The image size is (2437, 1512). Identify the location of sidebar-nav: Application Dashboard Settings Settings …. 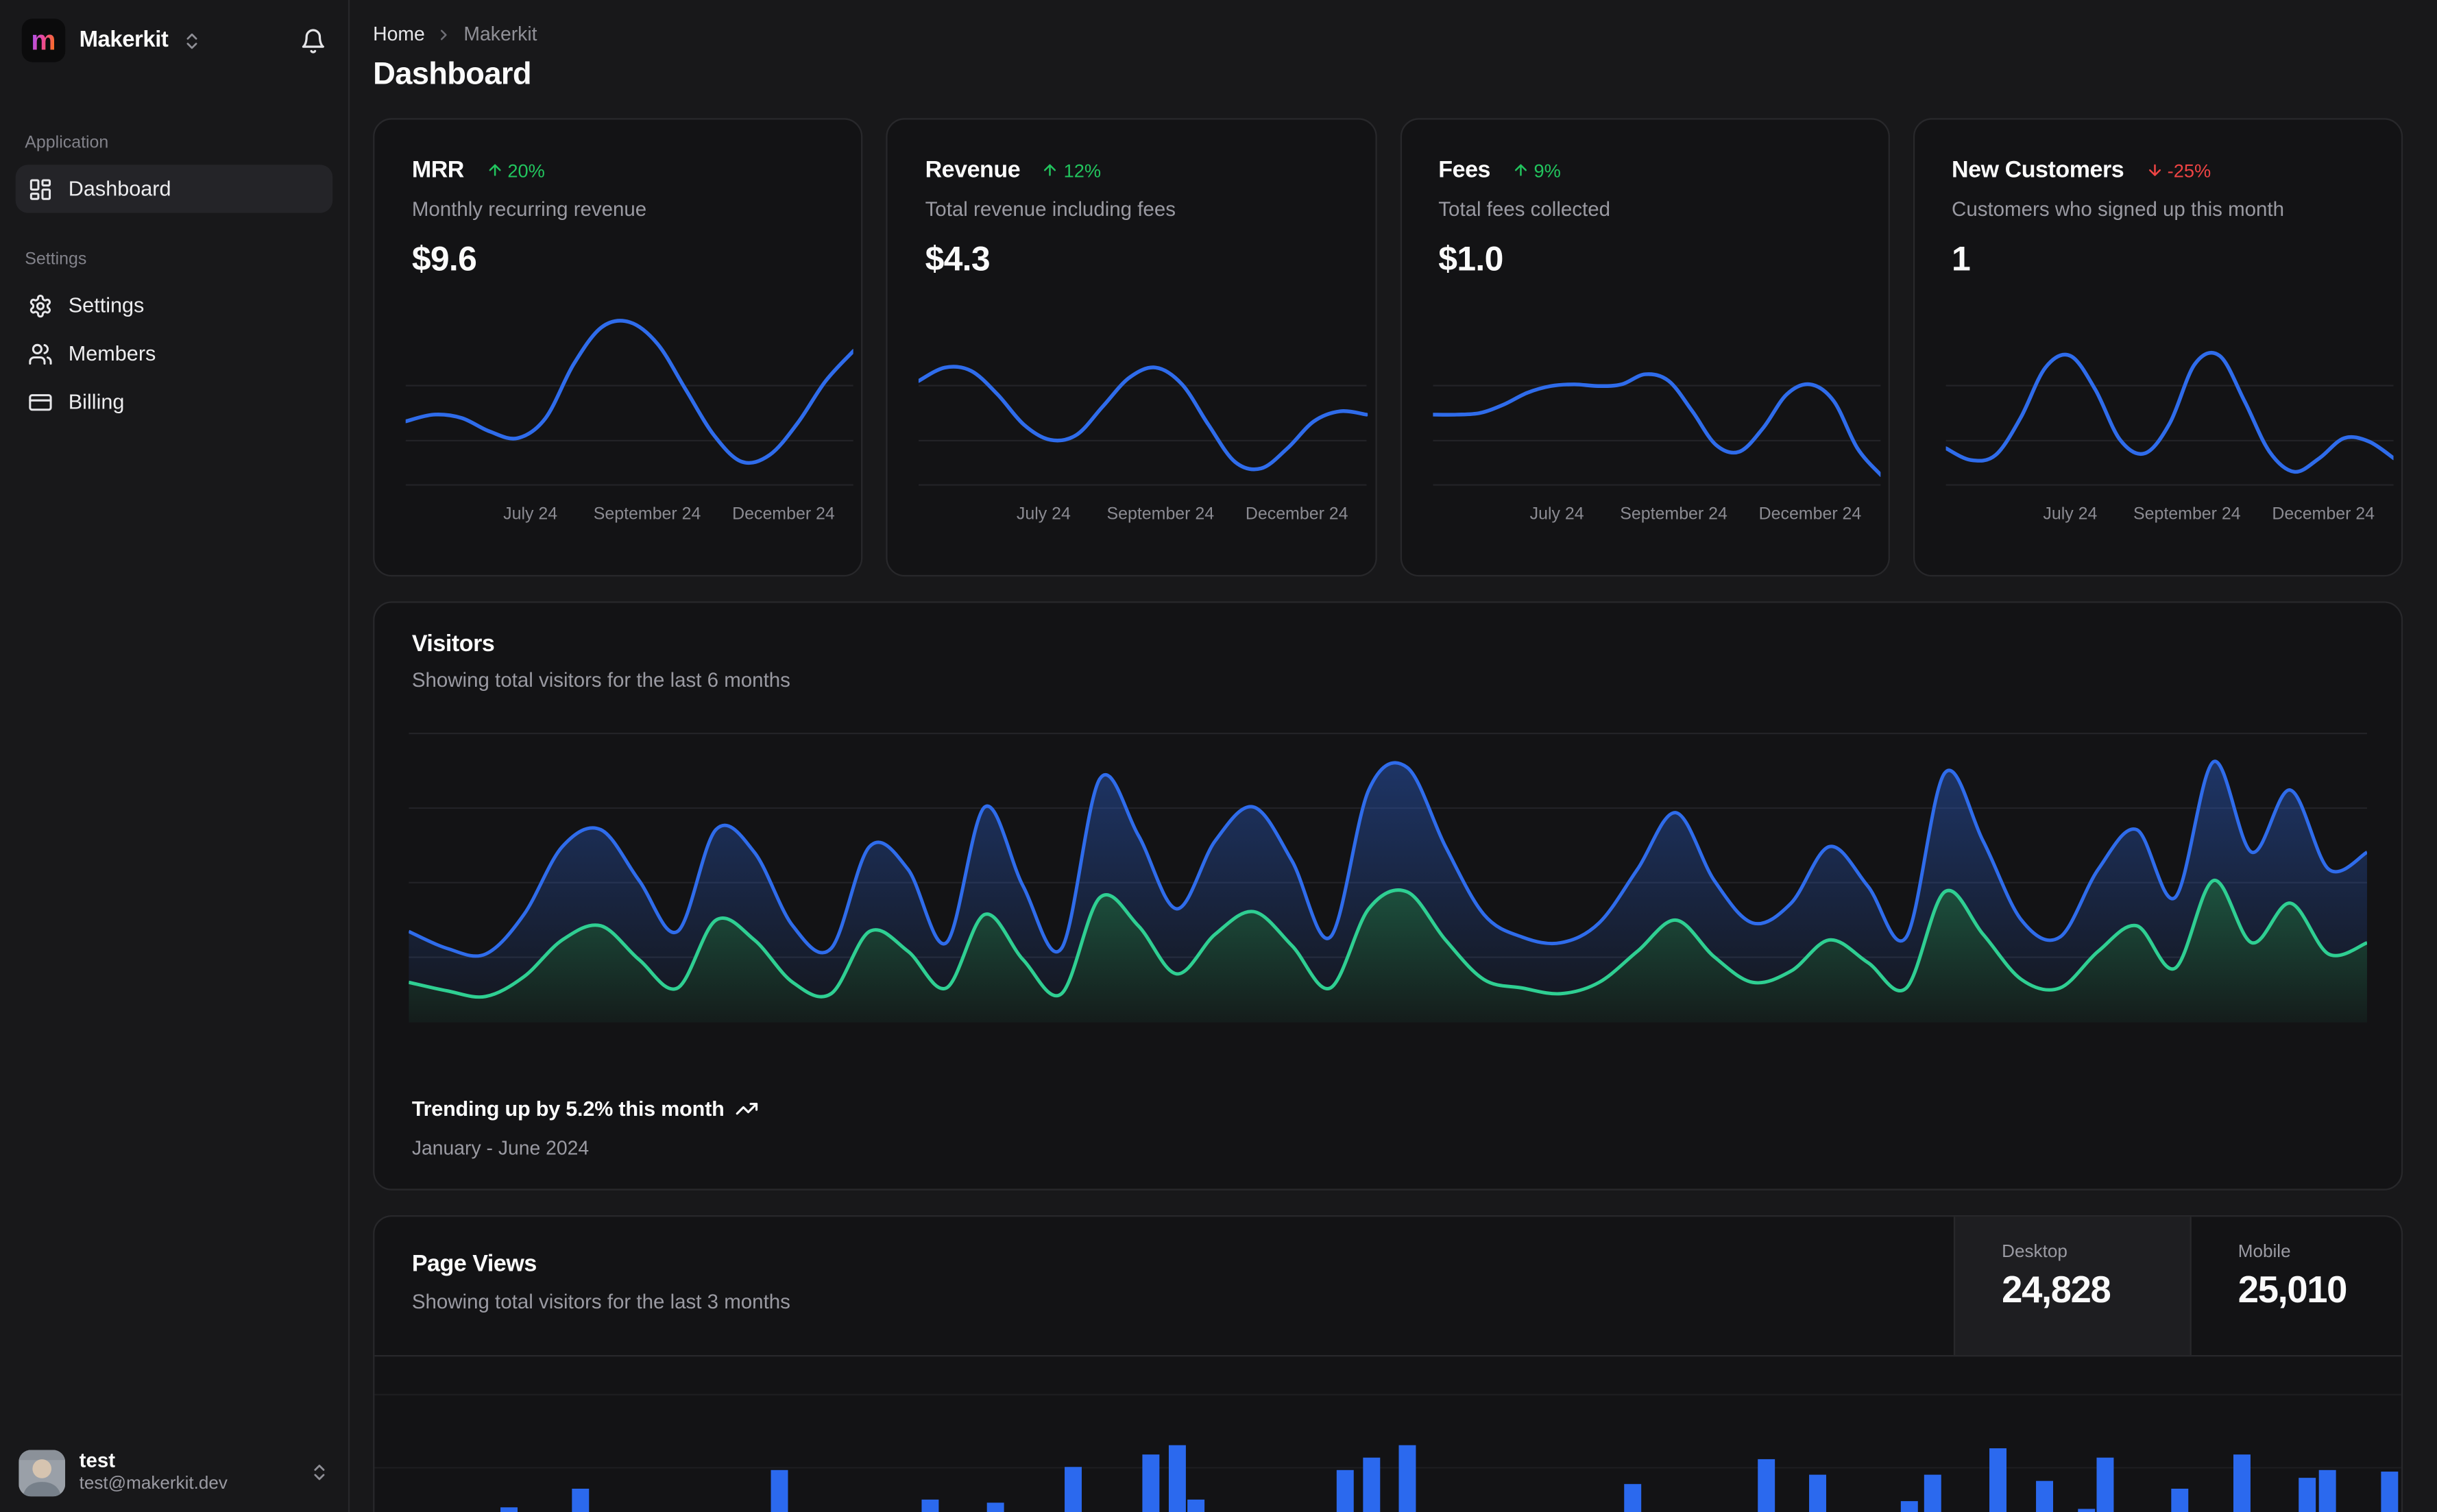
(174, 254).